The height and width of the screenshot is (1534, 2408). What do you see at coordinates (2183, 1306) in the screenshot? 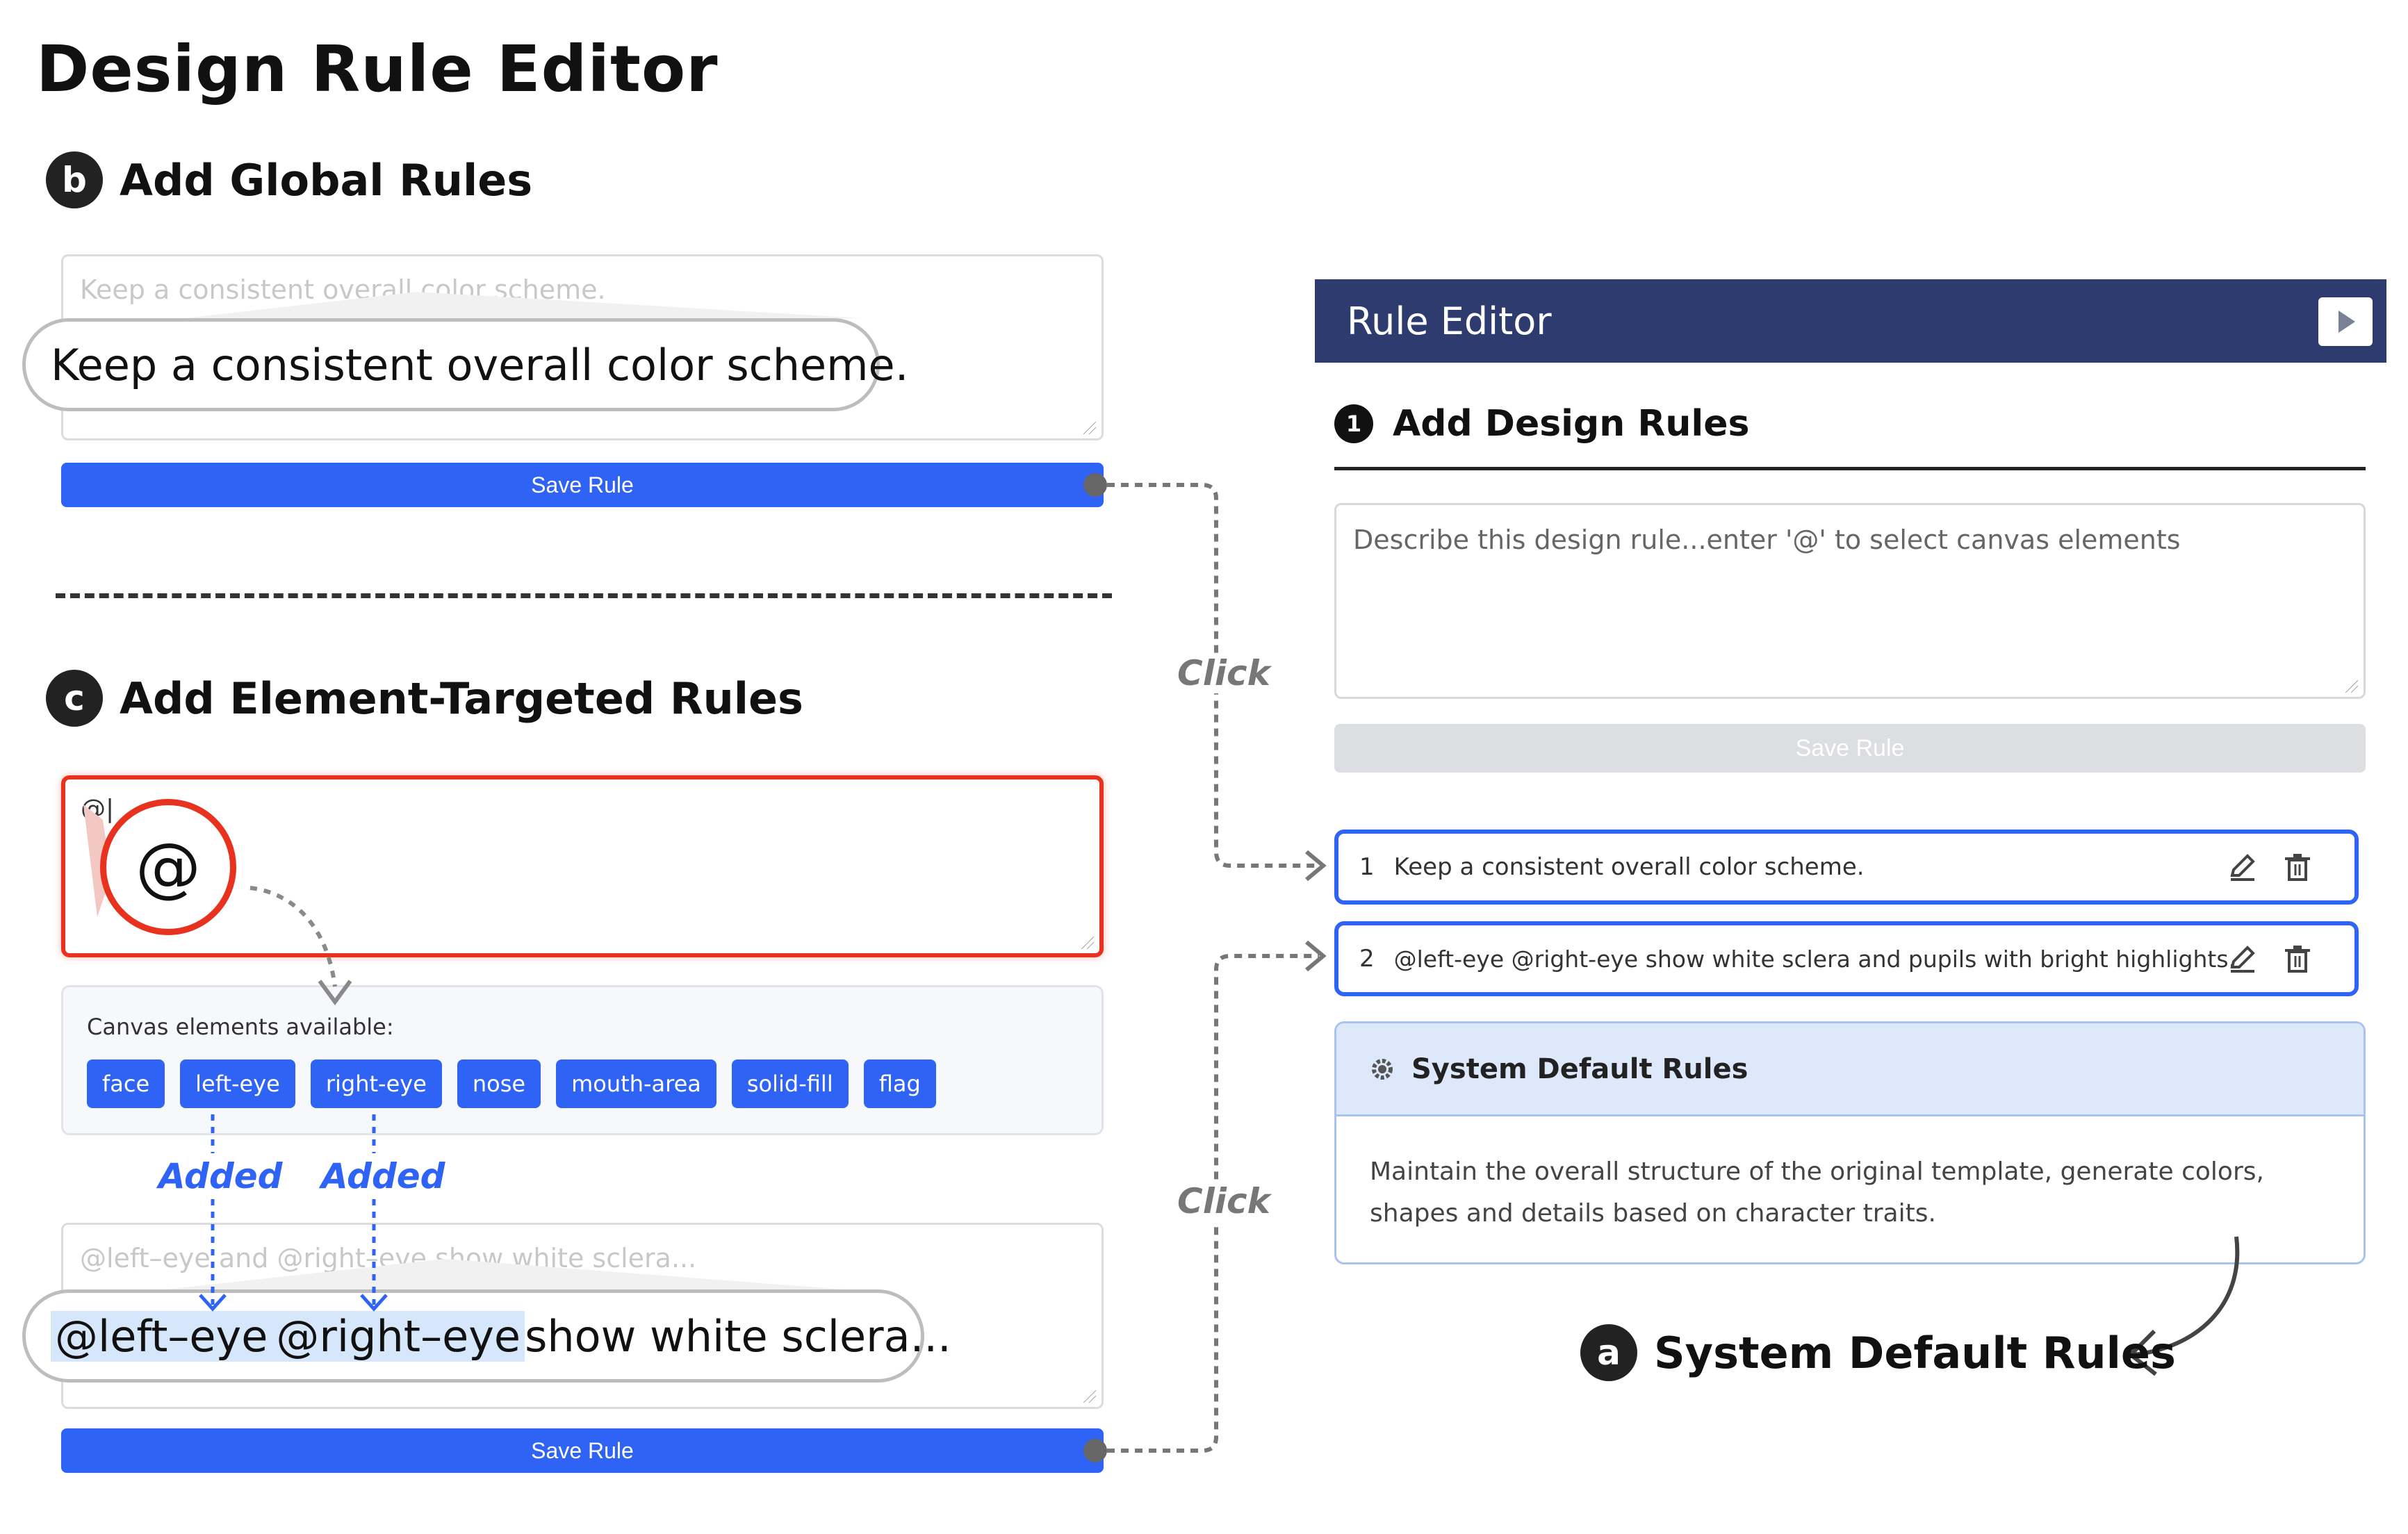
I see `callout-a-arrow` at bounding box center [2183, 1306].